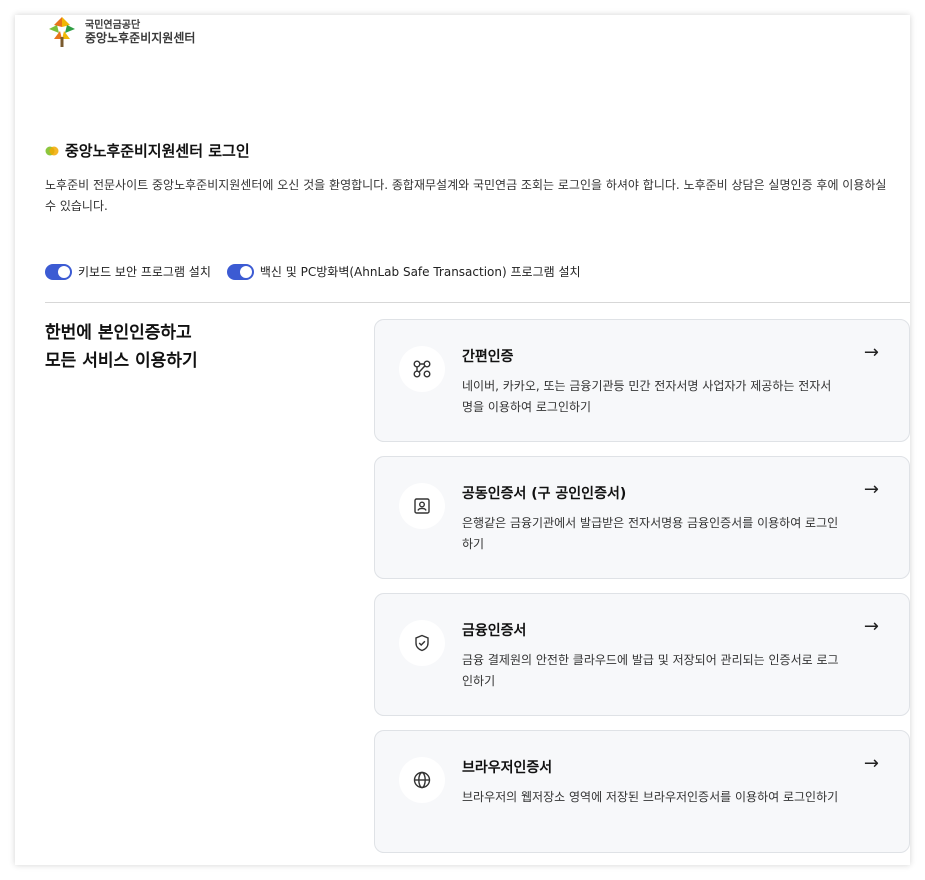 The width and height of the screenshot is (925, 880). What do you see at coordinates (650, 533) in the screenshot?
I see `card-description: 은행같은 금융기관에서 발급받은 전자서명용 금융인증서를 이용하여 로그인하기` at bounding box center [650, 533].